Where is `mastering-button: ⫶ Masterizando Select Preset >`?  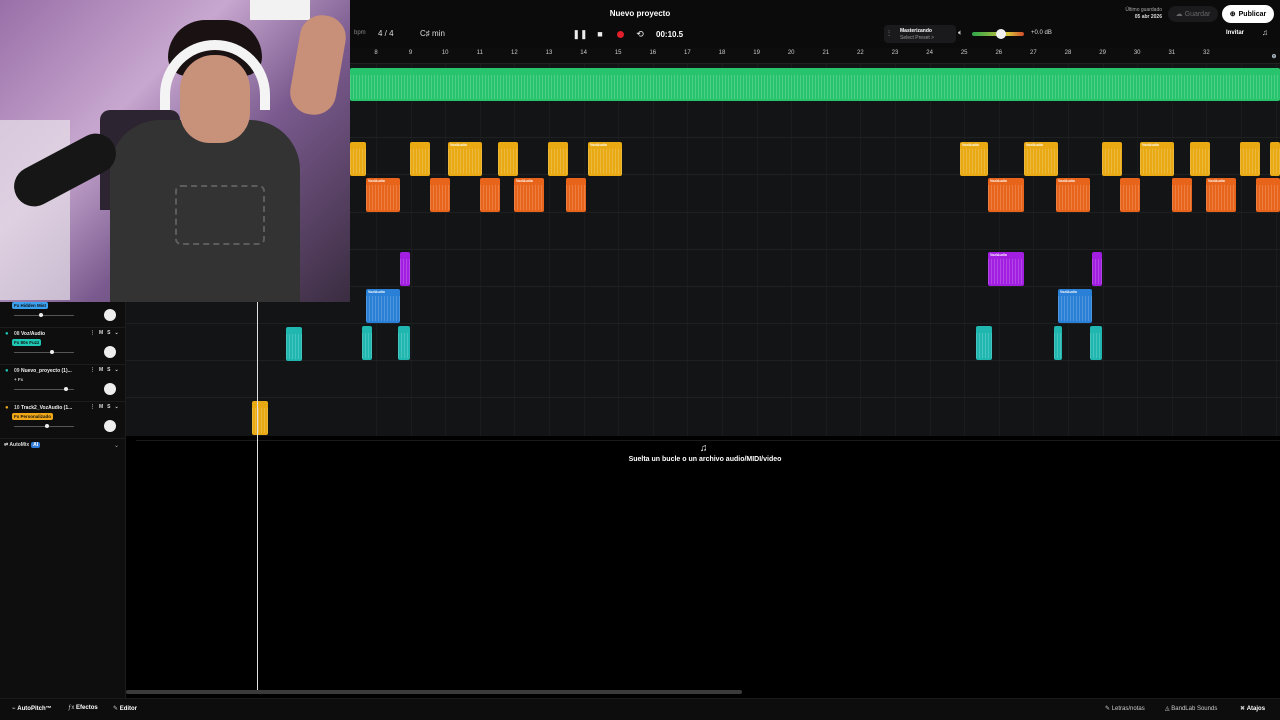
mastering-button: ⫶ Masterizando Select Preset > is located at coordinates (920, 34).